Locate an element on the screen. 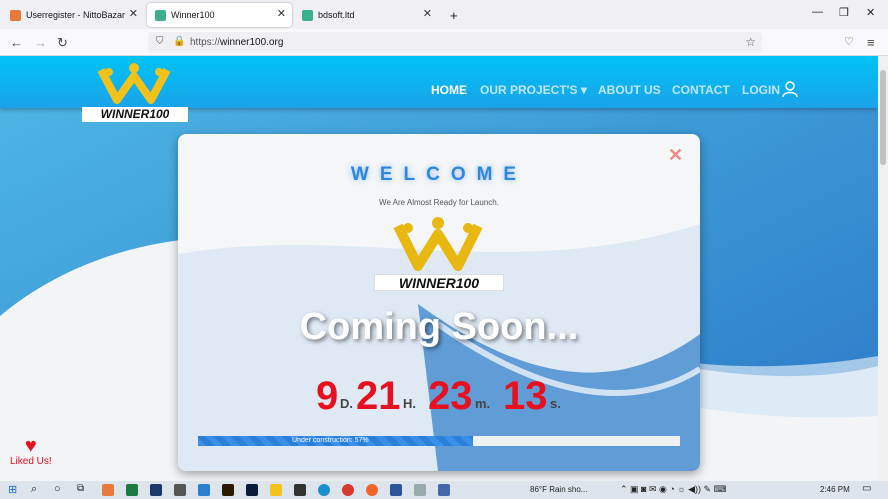 This screenshot has width=888, height=499. nav-login-link: LOGIN is located at coordinates (761, 90).